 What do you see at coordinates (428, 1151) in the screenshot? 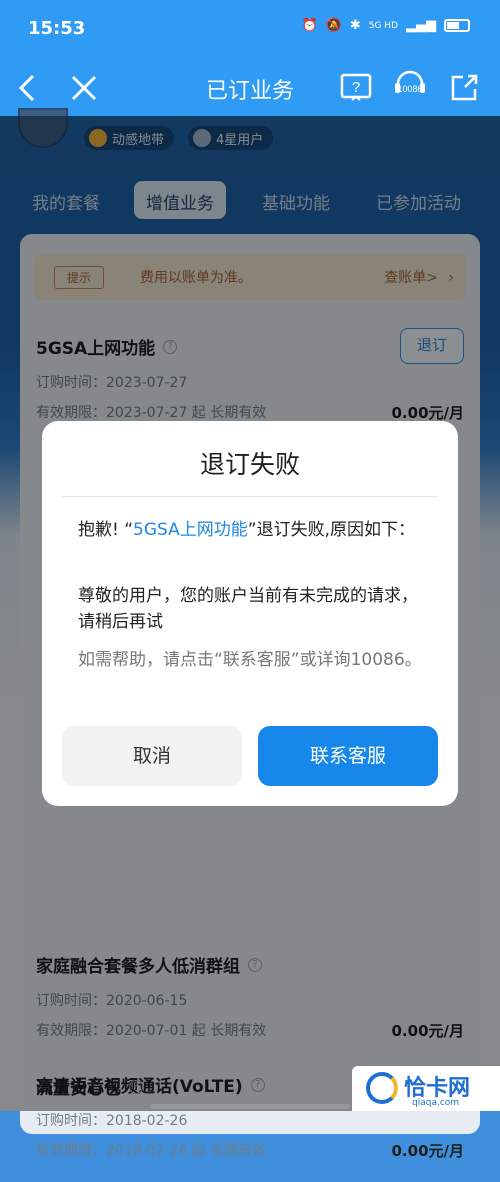
I see `price: 0.00元/月` at bounding box center [428, 1151].